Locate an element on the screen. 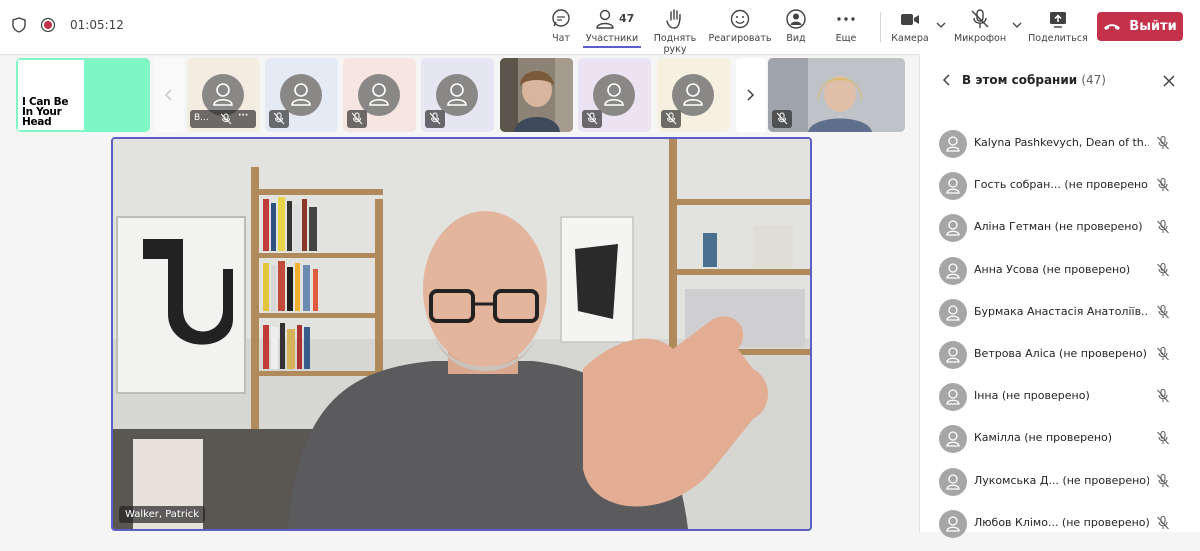 Image resolution: width=1200 pixels, height=551 pixels. meeting-status: 01:05:12 is located at coordinates (68, 25).